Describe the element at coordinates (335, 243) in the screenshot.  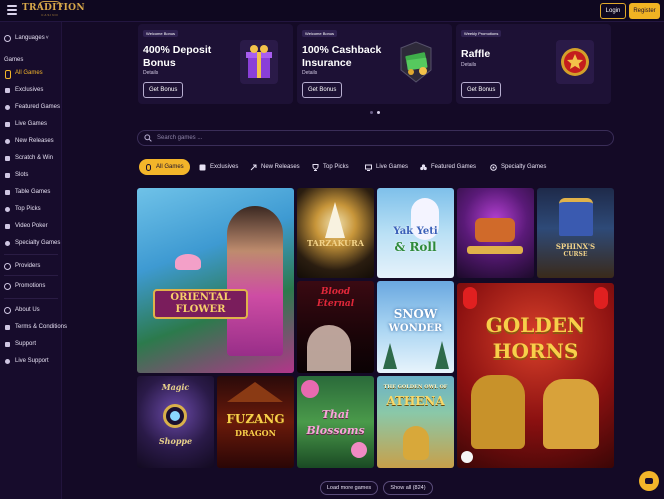
I see `game-title: TARZAKURA` at that location.